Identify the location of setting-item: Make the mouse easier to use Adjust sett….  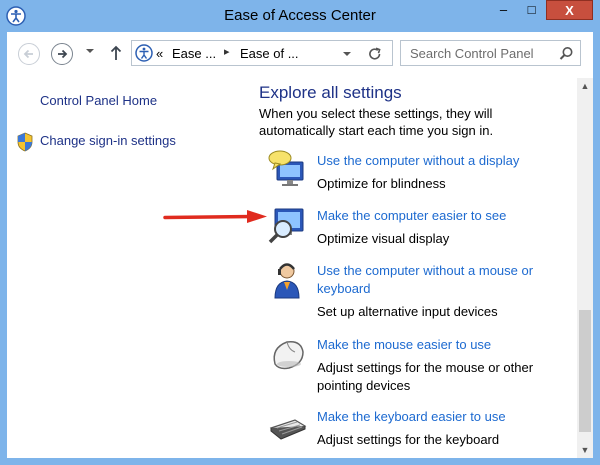
(413, 365).